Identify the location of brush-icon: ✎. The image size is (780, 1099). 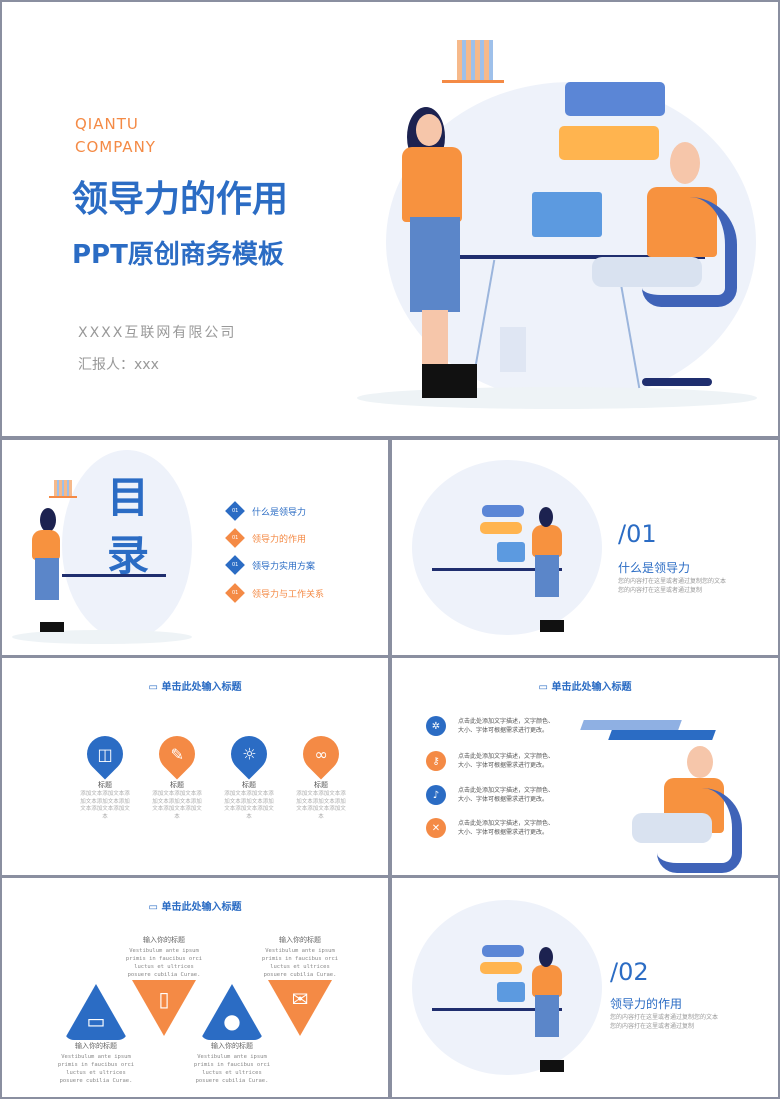
(177, 754).